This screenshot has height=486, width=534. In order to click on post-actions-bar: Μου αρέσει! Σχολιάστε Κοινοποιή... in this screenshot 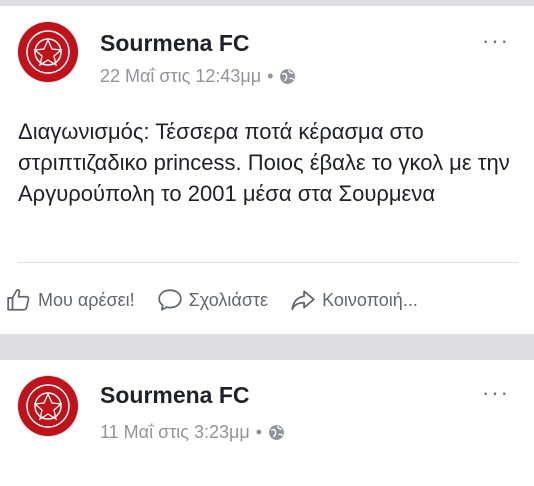, I will do `click(267, 300)`.